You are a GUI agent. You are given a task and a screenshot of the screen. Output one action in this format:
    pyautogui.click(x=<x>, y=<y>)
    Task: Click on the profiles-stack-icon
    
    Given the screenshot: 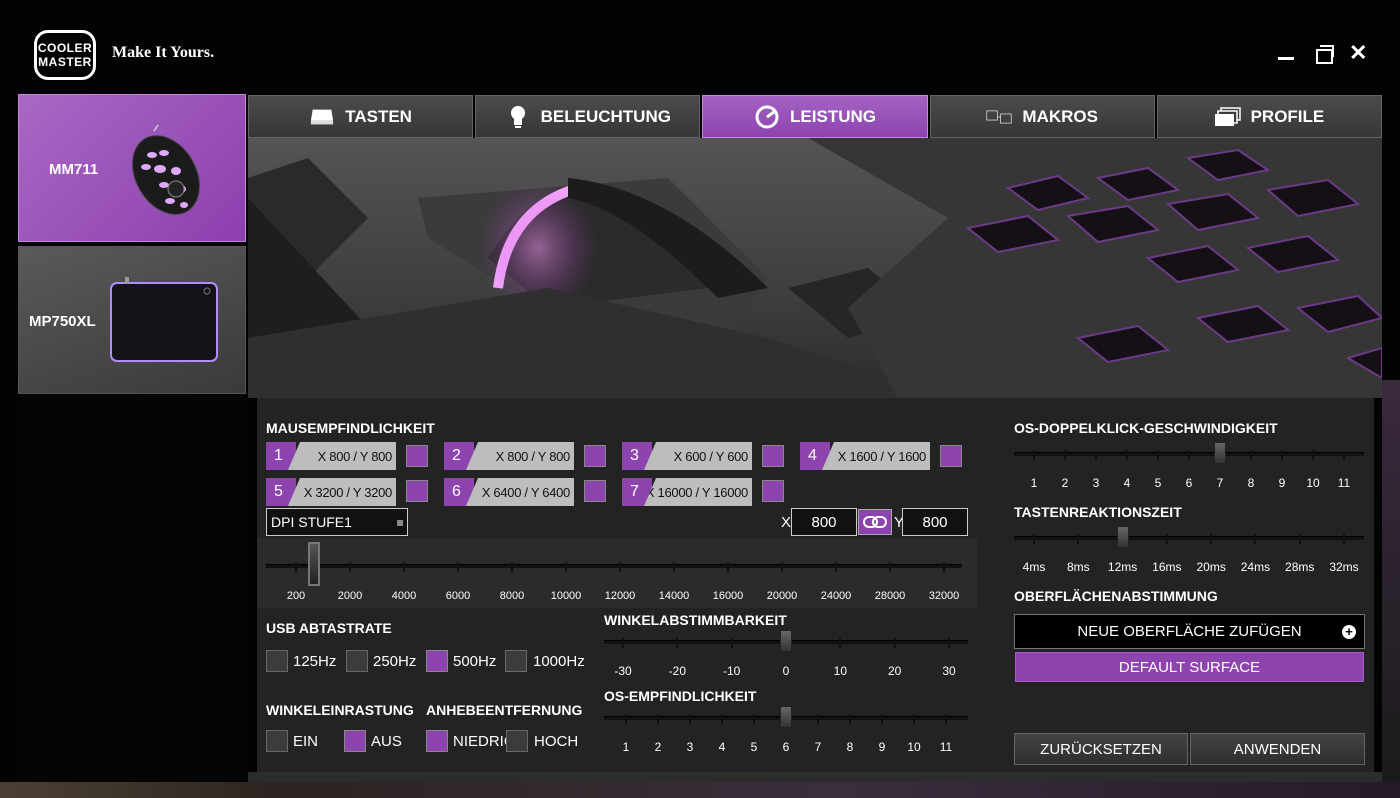 What is the action you would take?
    pyautogui.click(x=1227, y=117)
    